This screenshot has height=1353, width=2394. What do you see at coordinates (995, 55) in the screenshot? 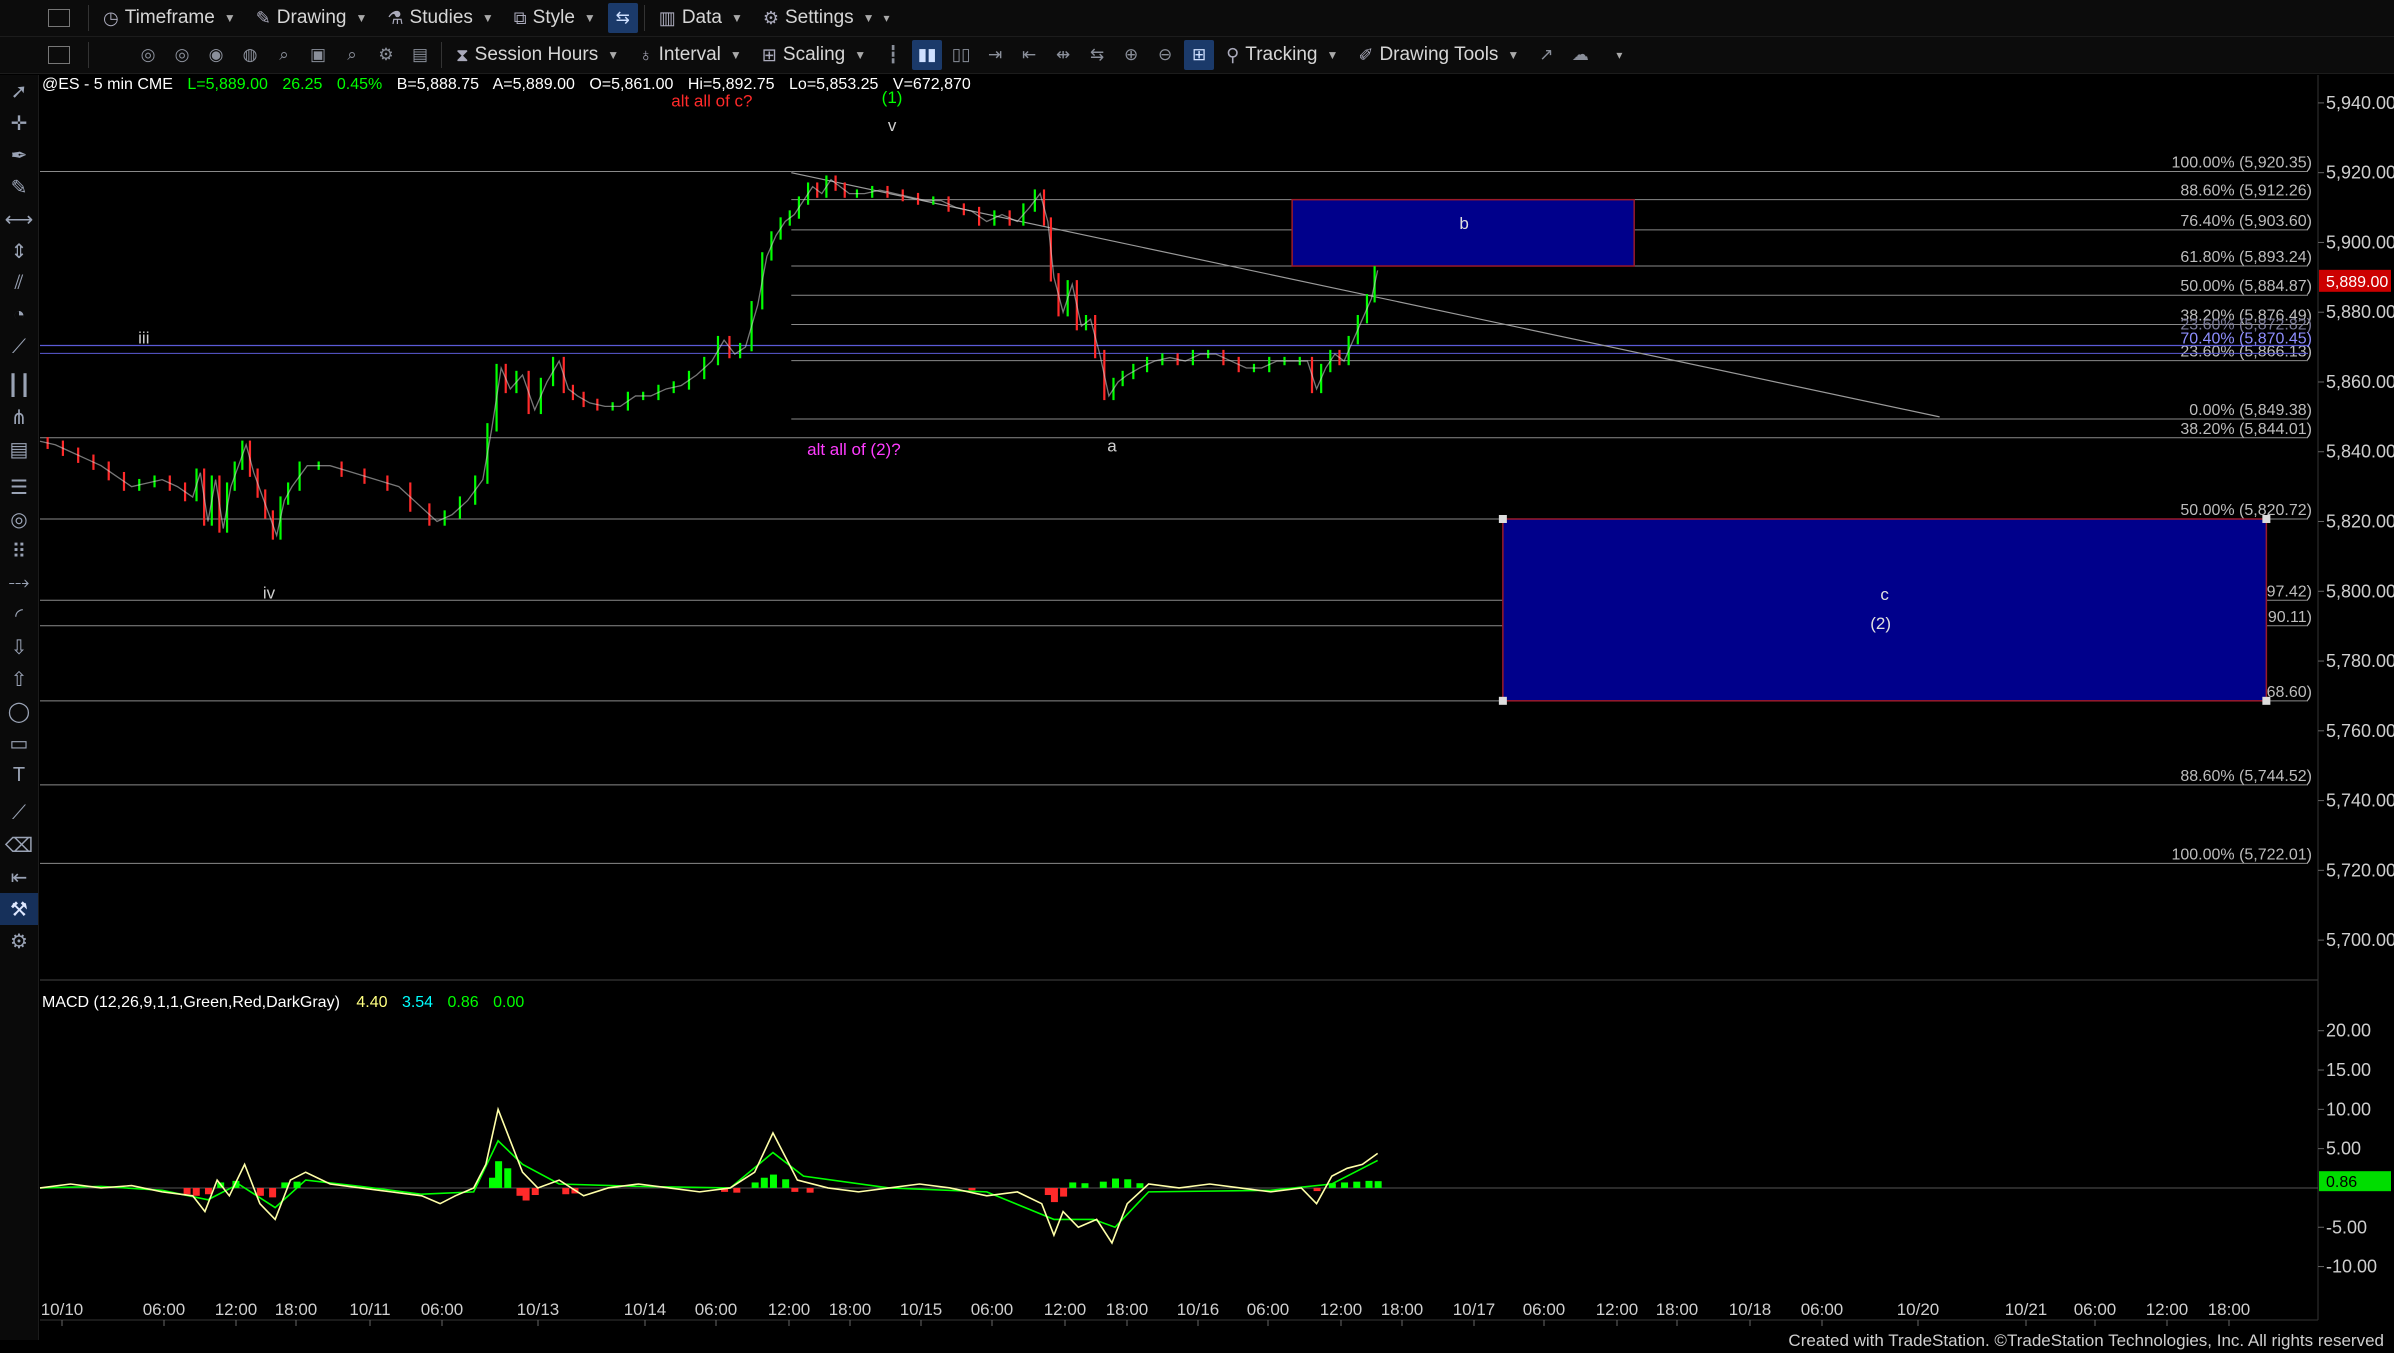
I see `zoom-in-bars-icon: ⇥` at bounding box center [995, 55].